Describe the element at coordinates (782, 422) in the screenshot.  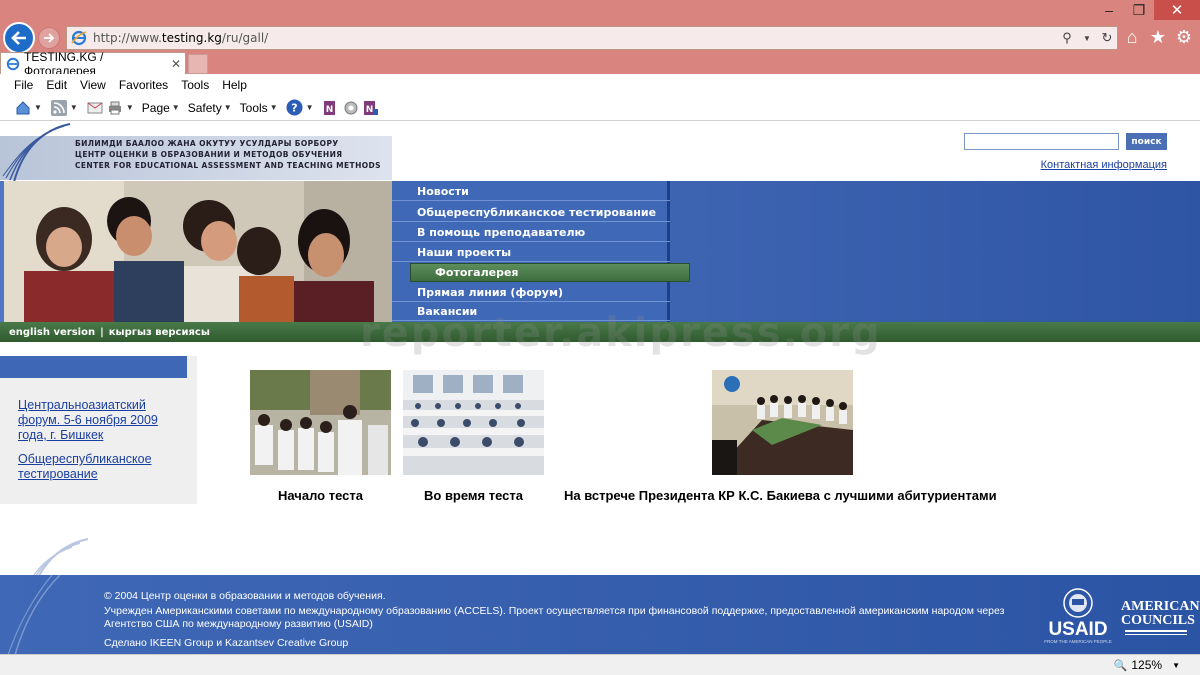
I see `gallery-thumb-president` at that location.